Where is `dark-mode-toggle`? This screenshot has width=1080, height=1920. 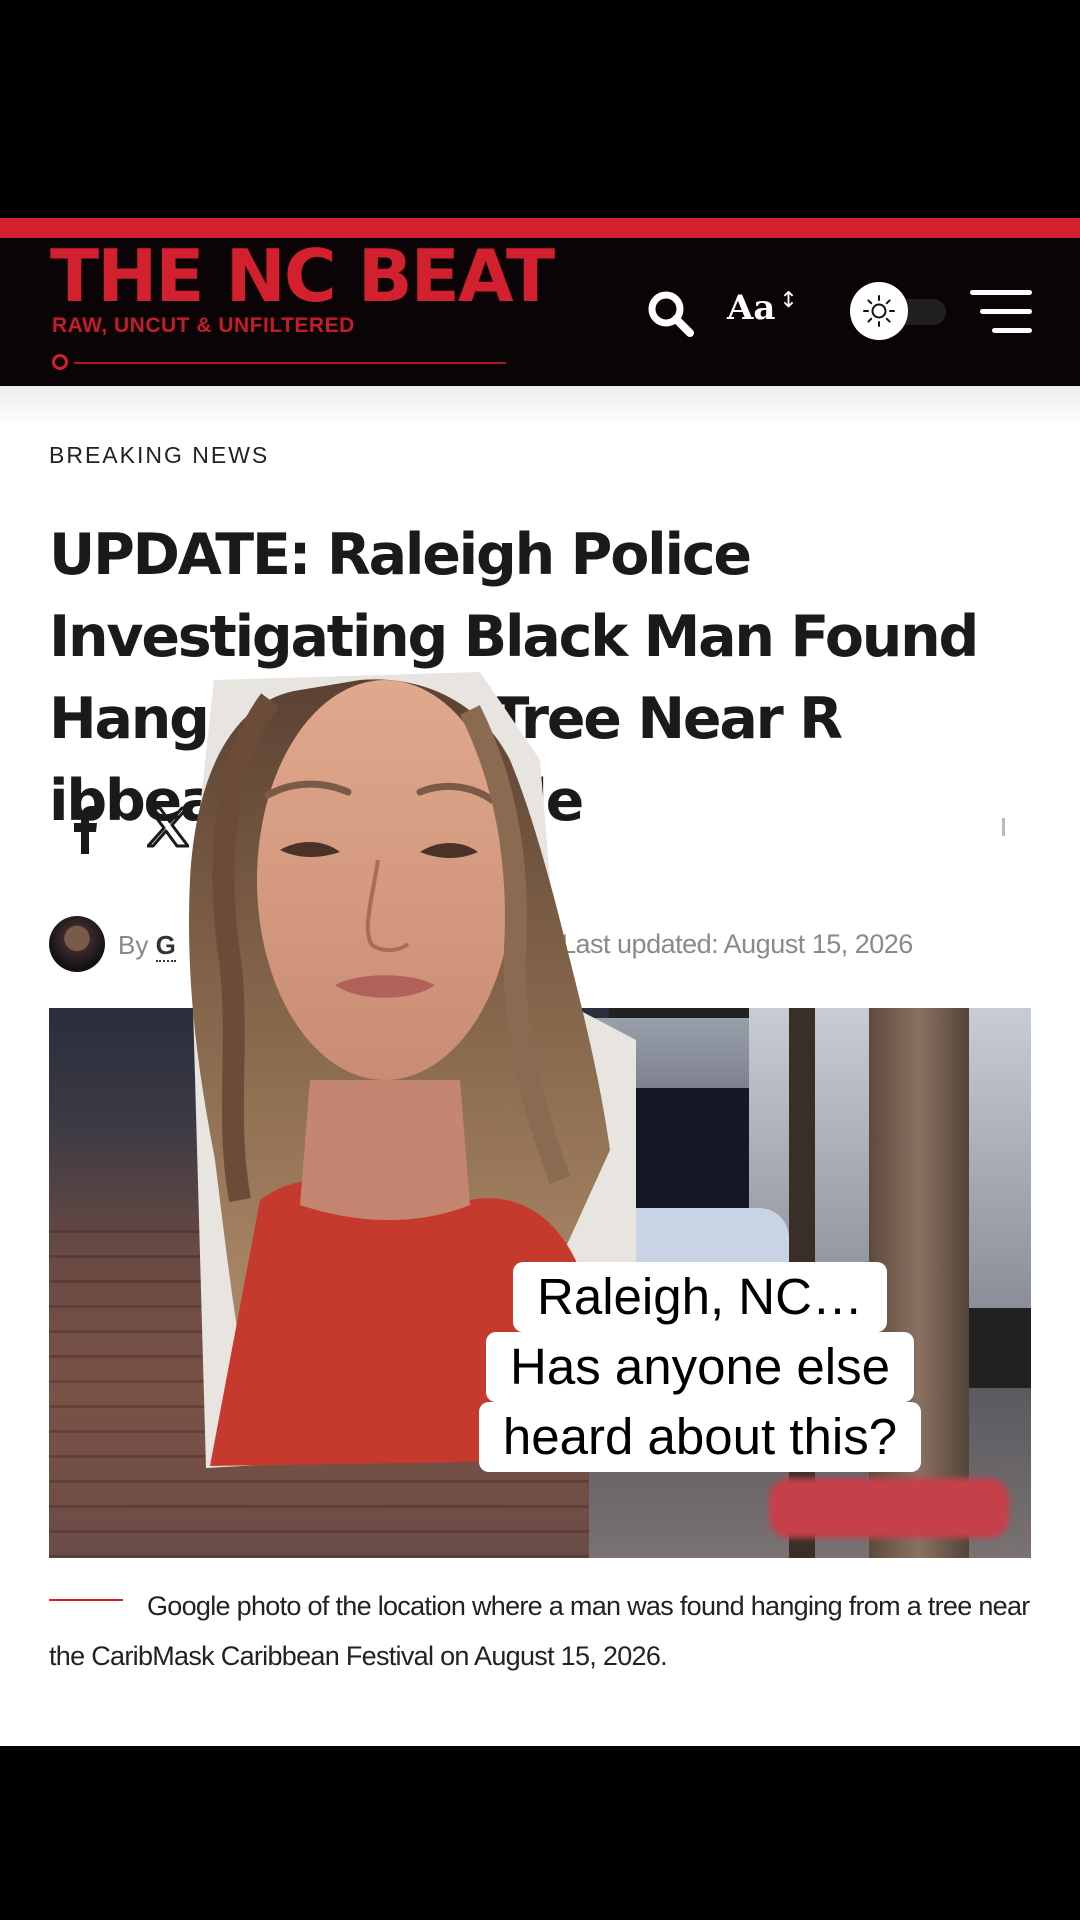
dark-mode-toggle is located at coordinates (900, 311).